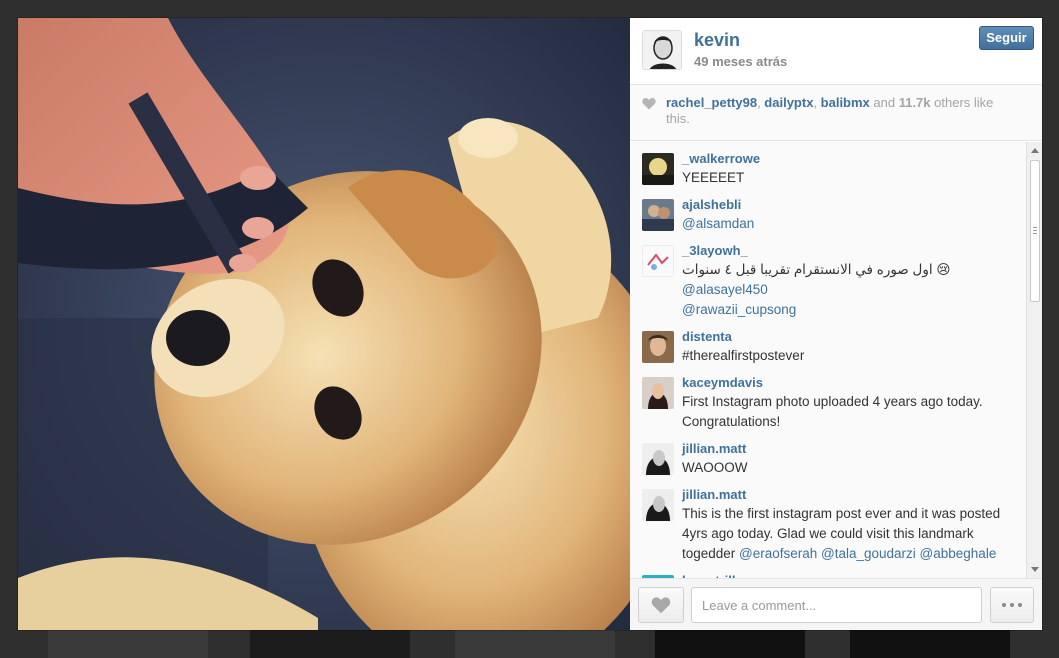 The width and height of the screenshot is (1059, 658). I want to click on list-item: _walkerrowe YEEEEET, so click(836, 165).